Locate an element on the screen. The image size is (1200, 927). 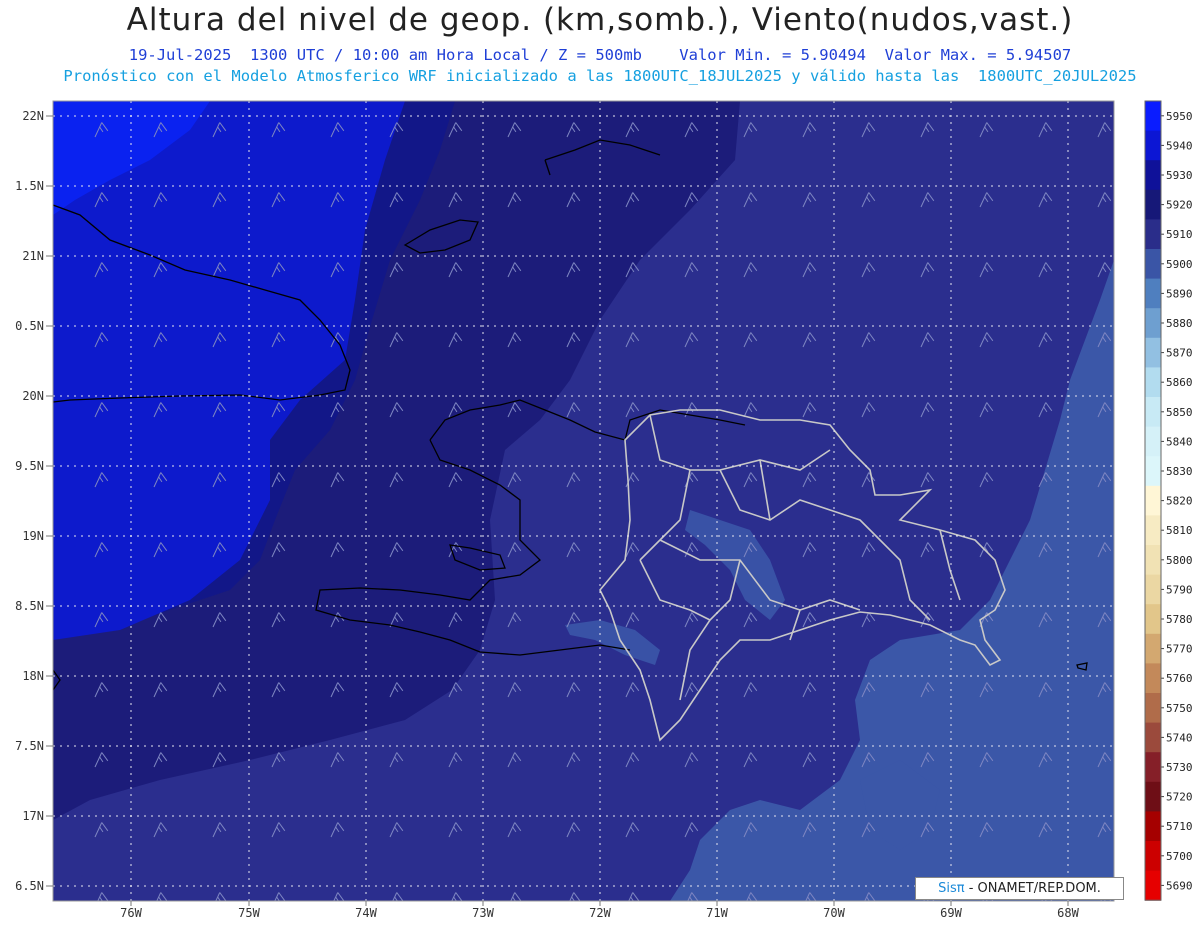
credit-box: Sisπ - ONAMET/REP.DOM. is located at coordinates (1019, 888).